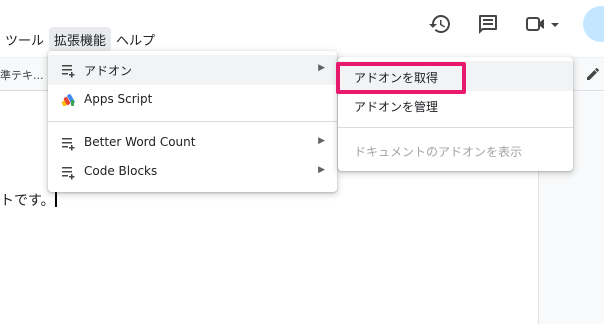 The height and width of the screenshot is (324, 604). I want to click on menu-item-label: Apps Script, so click(118, 99).